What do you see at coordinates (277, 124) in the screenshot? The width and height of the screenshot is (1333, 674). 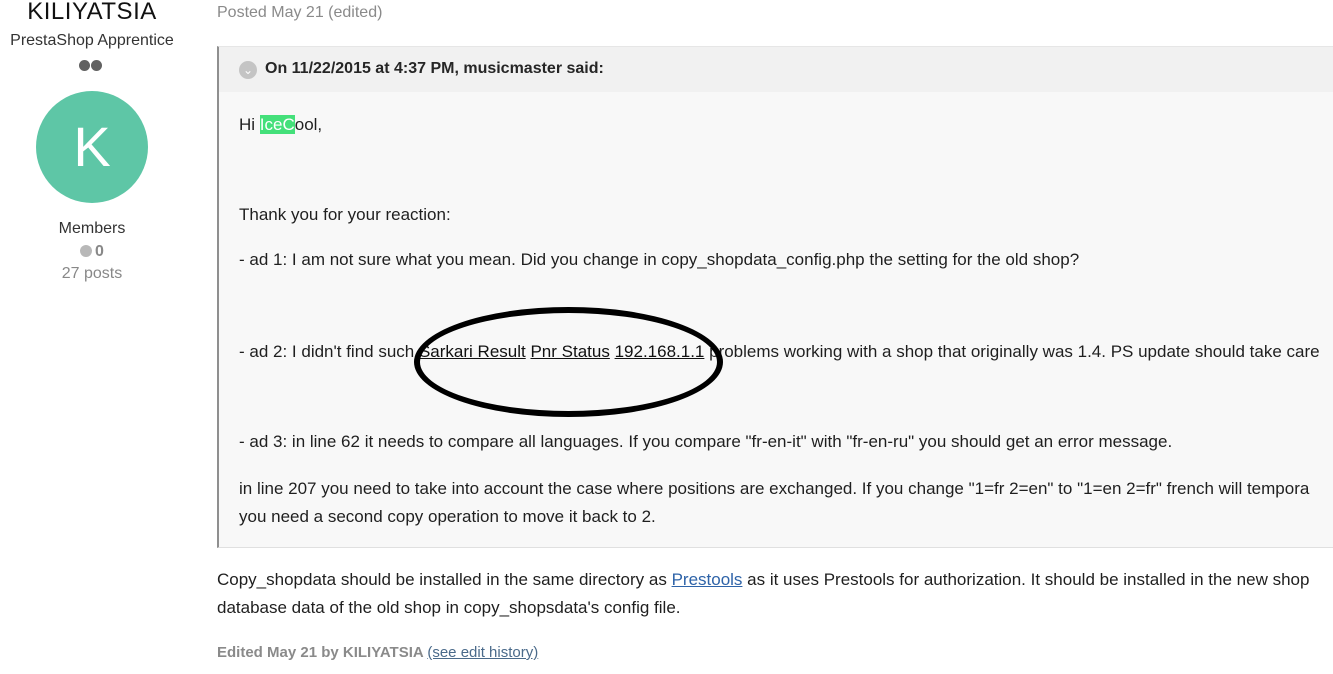 I see `search-highlight: IceC` at bounding box center [277, 124].